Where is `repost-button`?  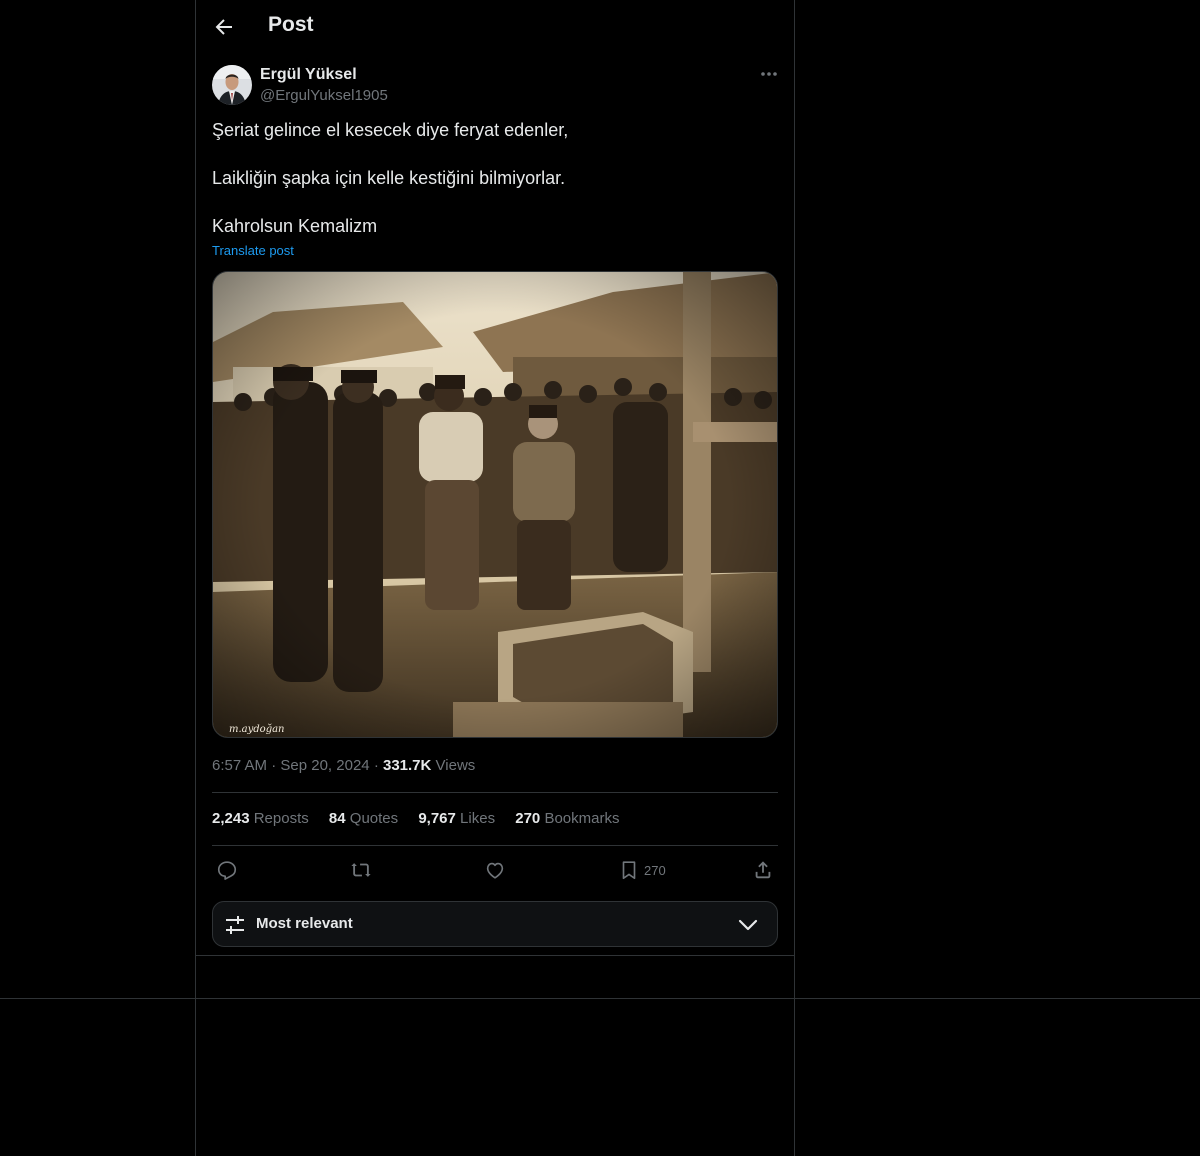 repost-button is located at coordinates (361, 870).